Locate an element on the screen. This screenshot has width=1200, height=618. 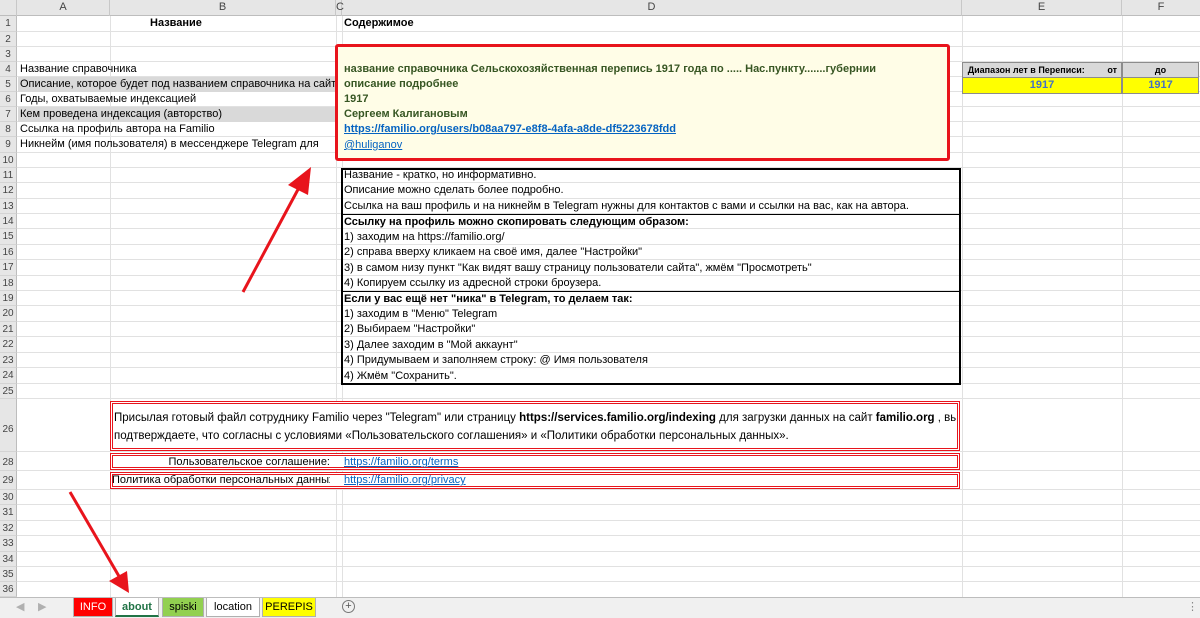
tab-bar-menu-icon: ⋮ is located at coordinates (1192, 606).